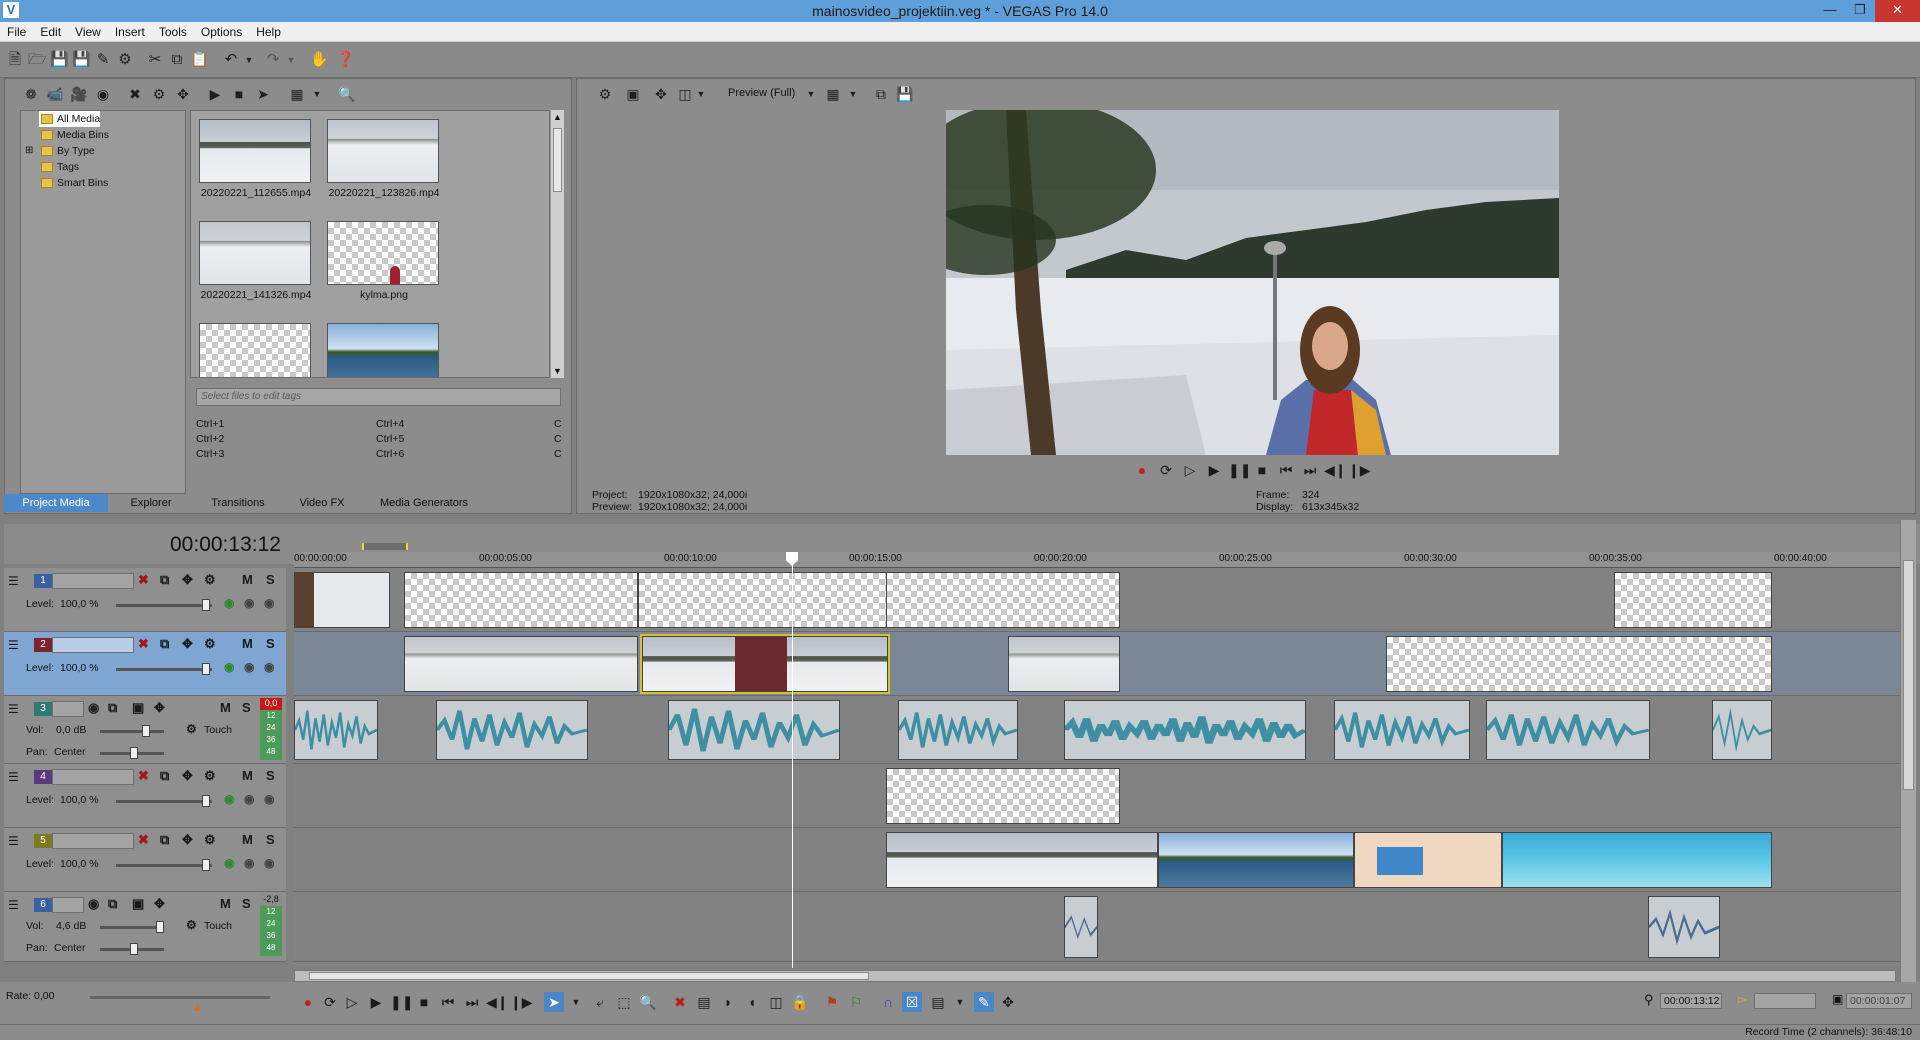  I want to click on track-header-4: ☰ 4 ✖ ⧉ ✥ ⚙ M S Level: 100,0 % ◉ ◉ ◉, so click(145, 796).